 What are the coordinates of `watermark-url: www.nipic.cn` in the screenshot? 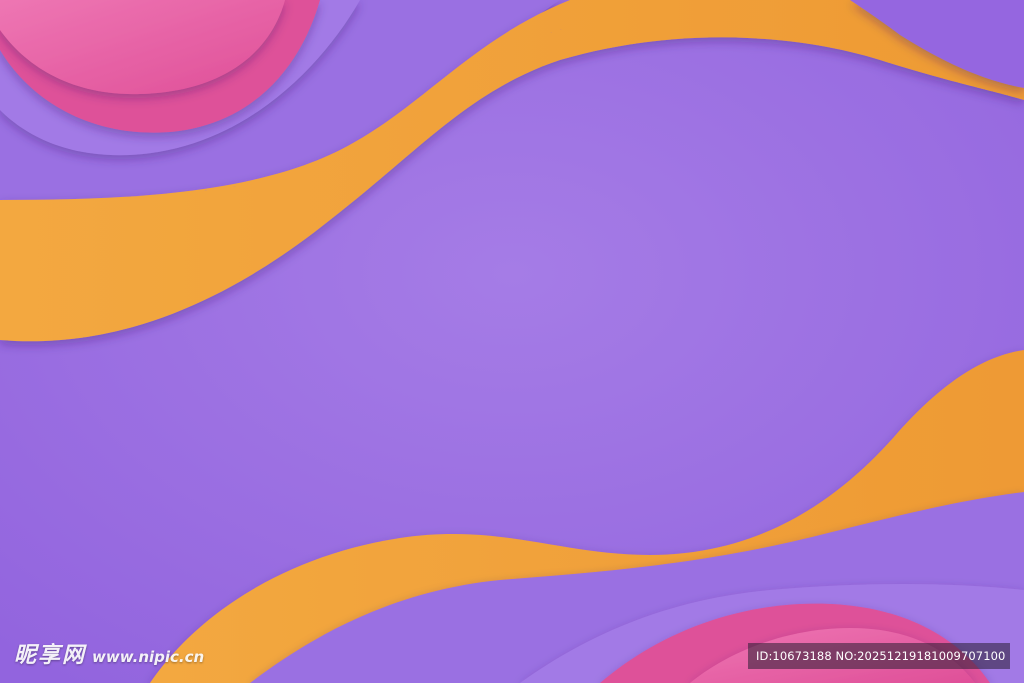 It's located at (148, 657).